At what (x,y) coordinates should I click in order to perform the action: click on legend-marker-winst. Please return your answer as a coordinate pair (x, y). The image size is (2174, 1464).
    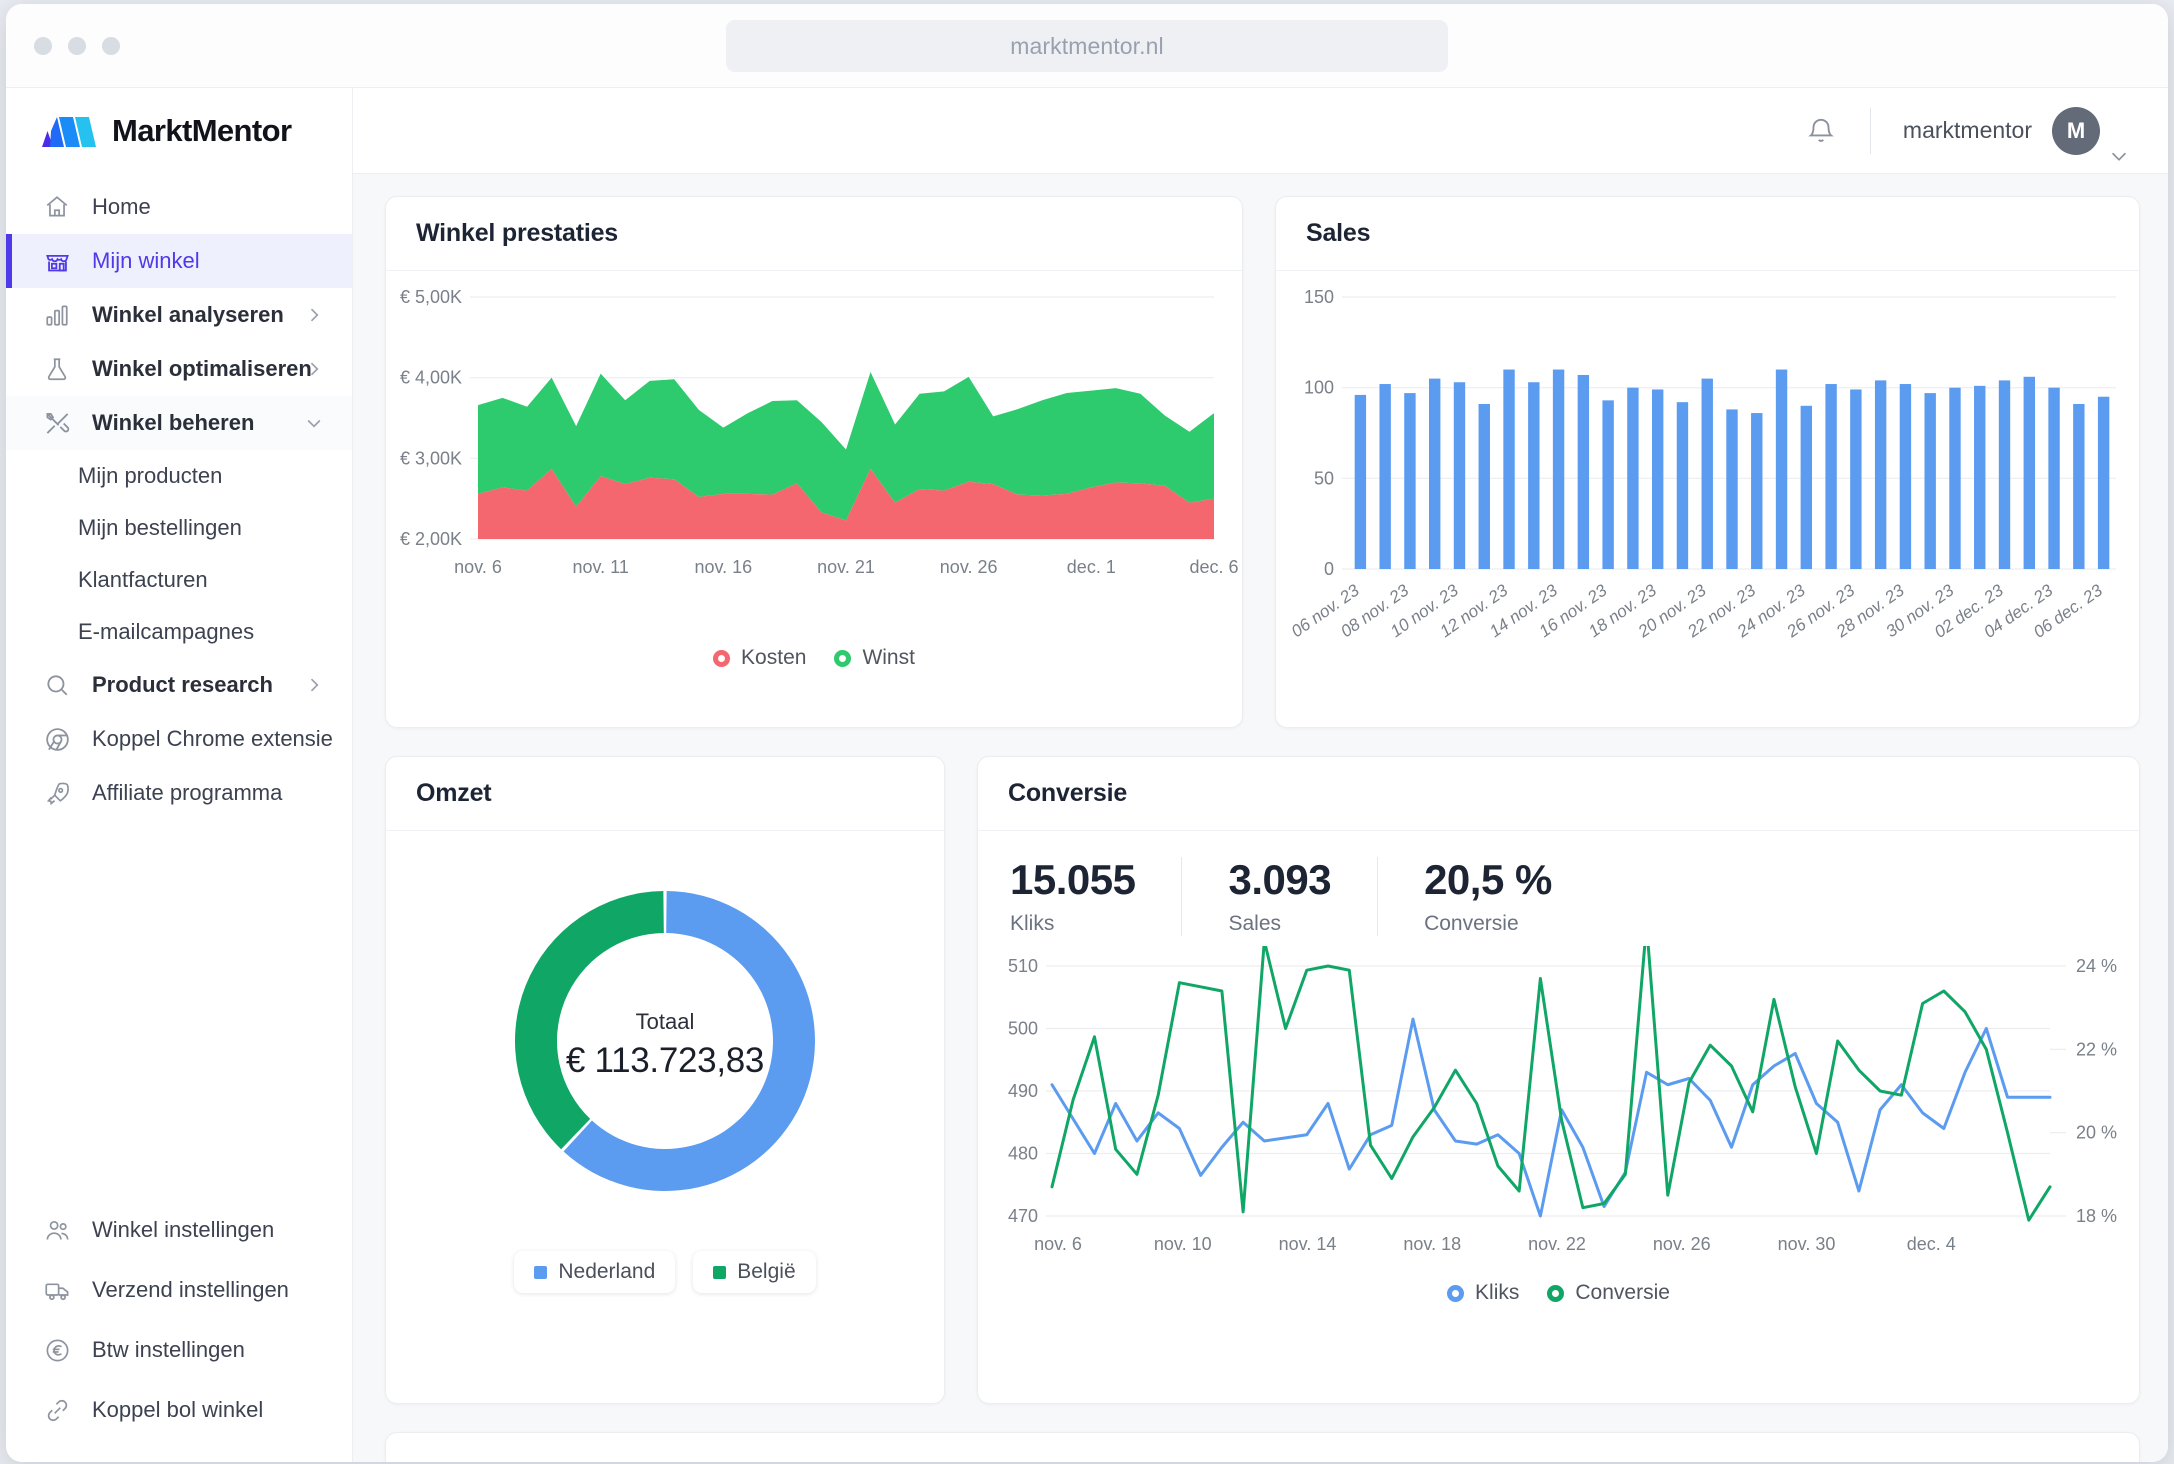
    Looking at the image, I should click on (843, 658).